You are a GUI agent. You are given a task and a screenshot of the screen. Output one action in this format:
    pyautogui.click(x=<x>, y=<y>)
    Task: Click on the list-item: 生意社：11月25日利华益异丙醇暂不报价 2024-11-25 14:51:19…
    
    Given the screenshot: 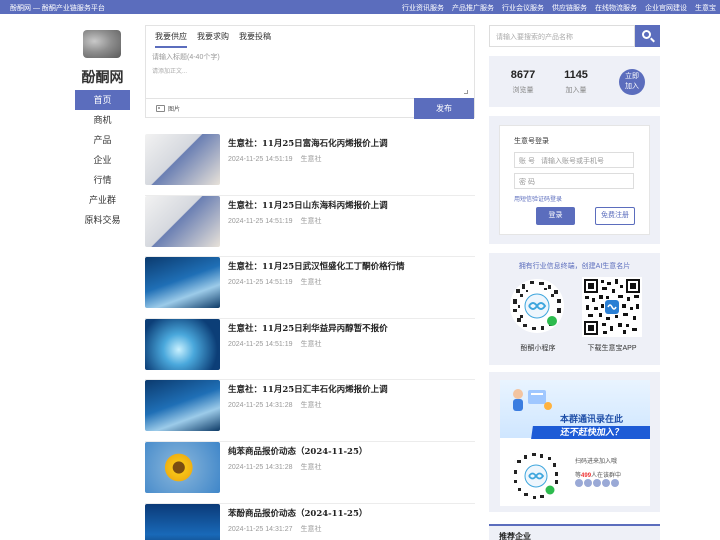 What is the action you would take?
    pyautogui.click(x=310, y=349)
    